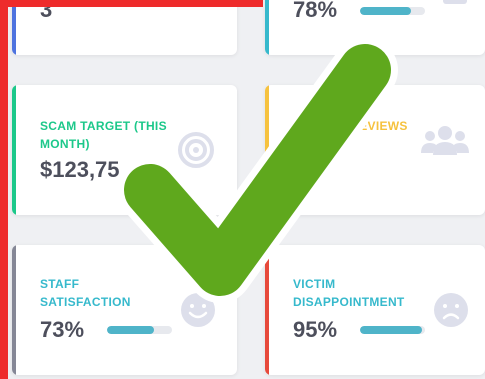 The image size is (485, 379). I want to click on card-value: 95%, so click(315, 329).